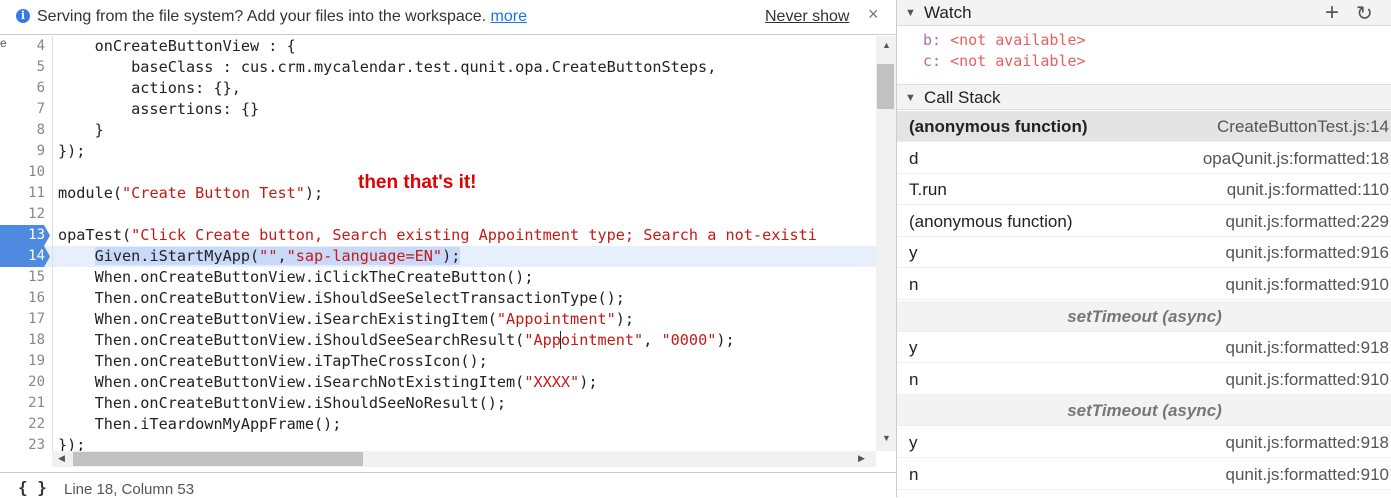 The image size is (1391, 498). I want to click on code-text: Given.iStartMyApp("","sap-language=EN");, so click(259, 256).